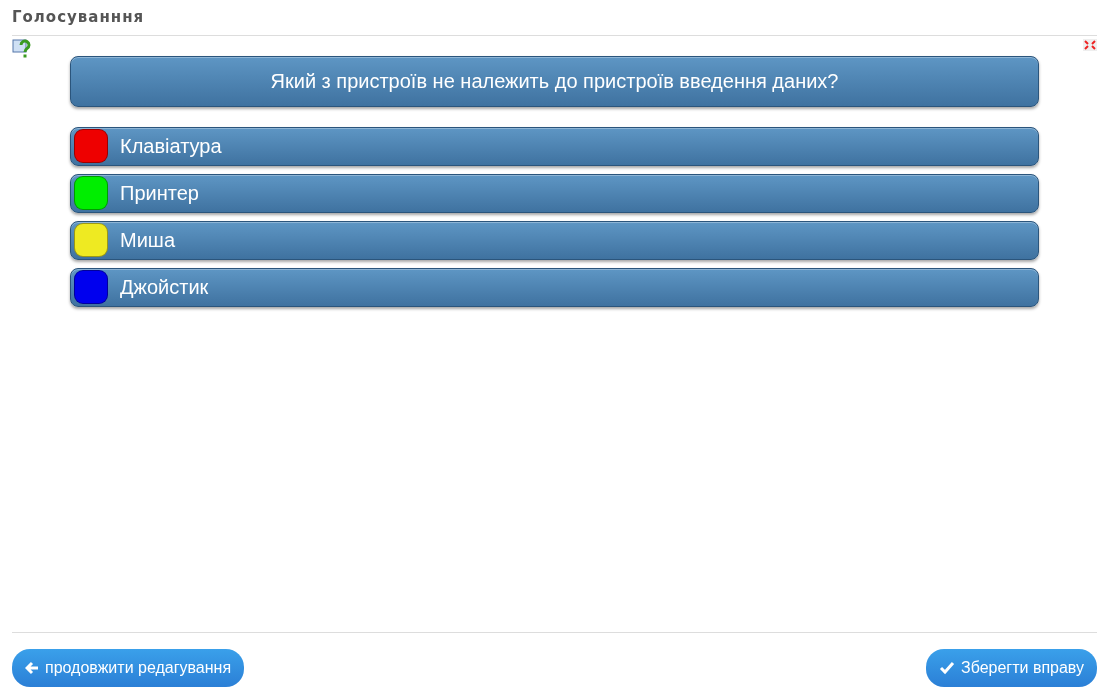 This screenshot has height=693, width=1109. What do you see at coordinates (128, 668) in the screenshot?
I see `continue-editing-button: продовжити редагування` at bounding box center [128, 668].